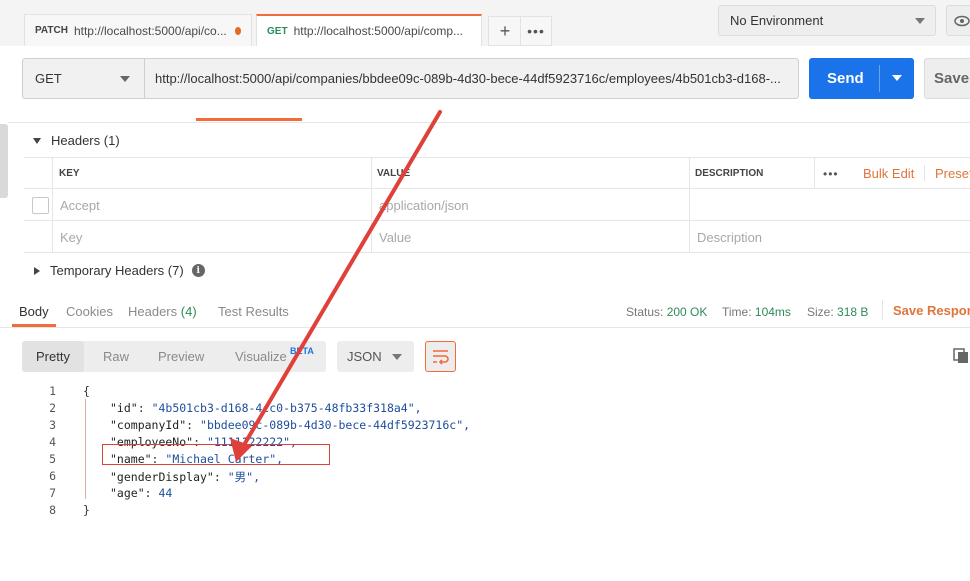 The image size is (970, 581). Describe the element at coordinates (336, 286) in the screenshot. I see `annotation-arrow-icon` at that location.